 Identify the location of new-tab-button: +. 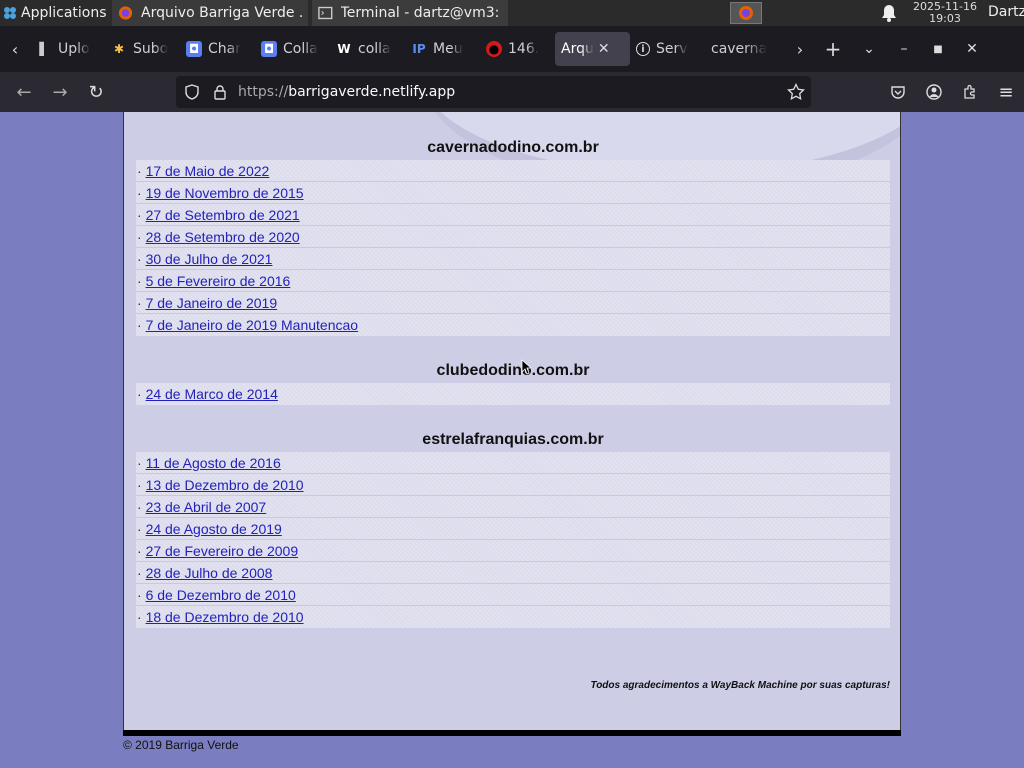
(833, 49).